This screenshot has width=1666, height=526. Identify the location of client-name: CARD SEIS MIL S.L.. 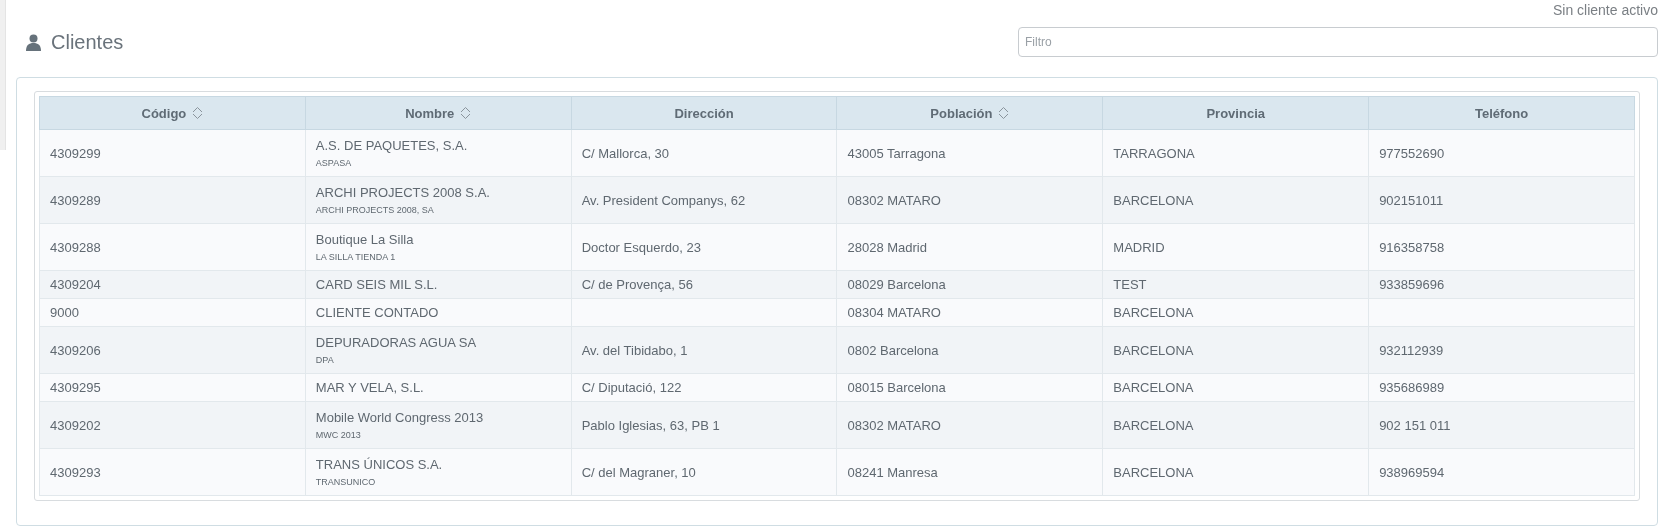
(377, 284).